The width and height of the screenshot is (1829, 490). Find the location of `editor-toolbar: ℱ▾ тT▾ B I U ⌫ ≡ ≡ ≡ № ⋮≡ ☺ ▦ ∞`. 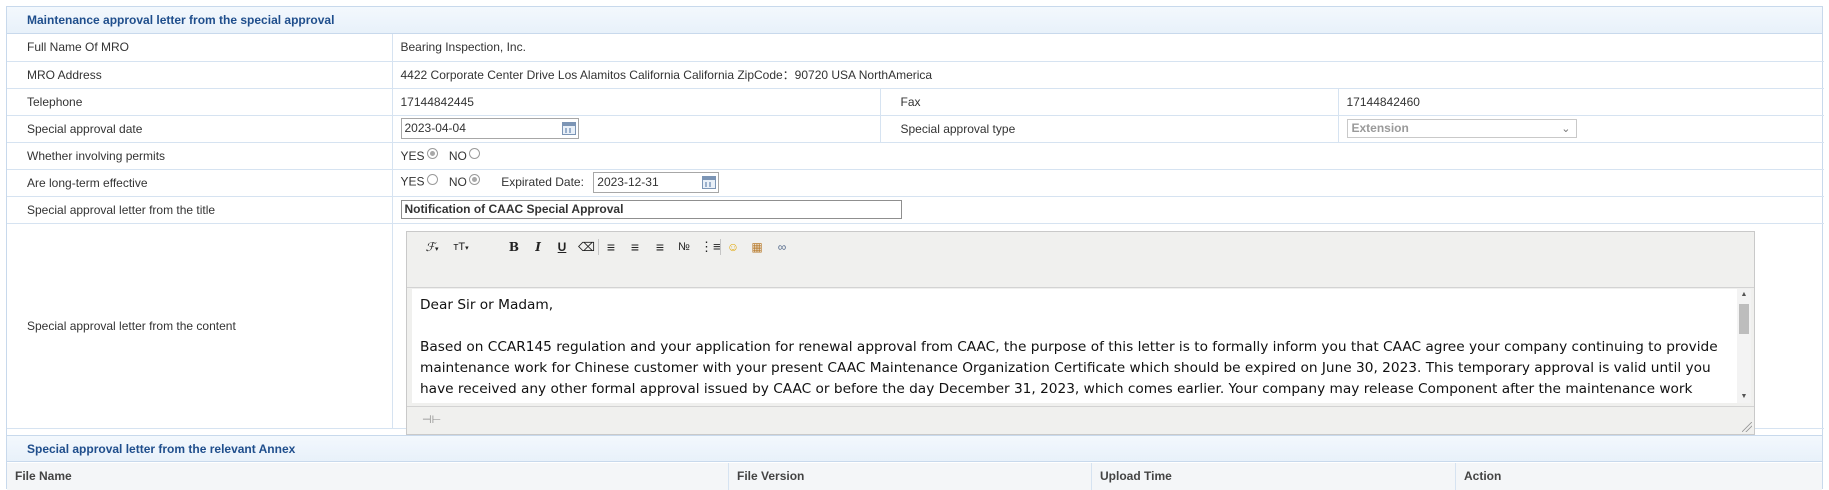

editor-toolbar: ℱ▾ тT▾ B I U ⌫ ≡ ≡ ≡ № ⋮≡ ☺ ▦ ∞ is located at coordinates (1080, 260).